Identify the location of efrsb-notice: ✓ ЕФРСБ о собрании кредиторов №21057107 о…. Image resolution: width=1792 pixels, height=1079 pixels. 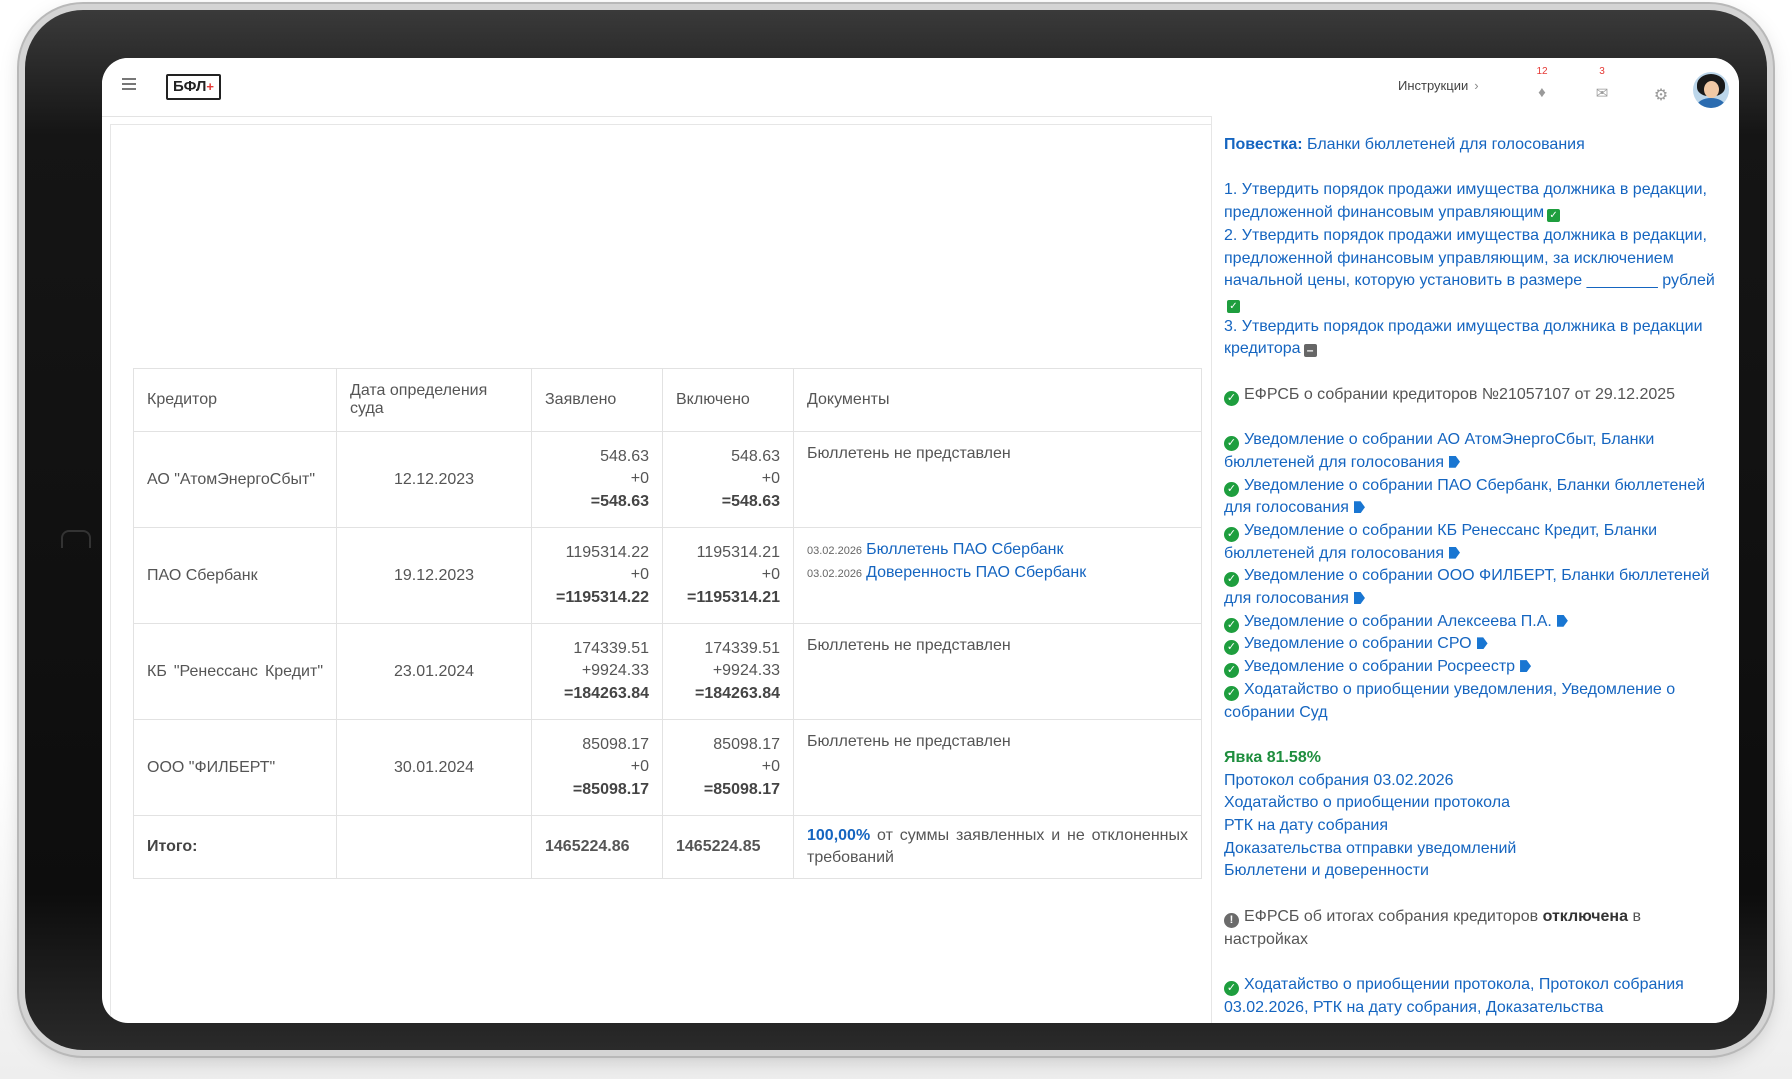
(1474, 395).